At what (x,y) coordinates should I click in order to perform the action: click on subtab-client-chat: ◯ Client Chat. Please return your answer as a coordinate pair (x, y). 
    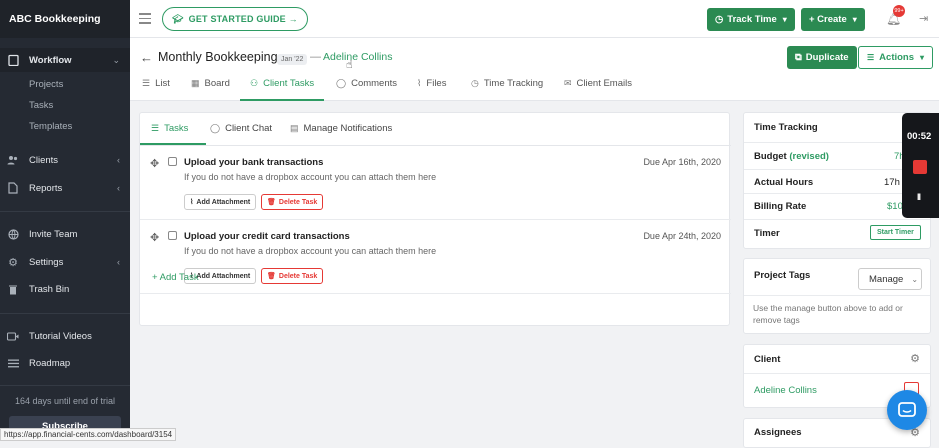
    Looking at the image, I should click on (241, 128).